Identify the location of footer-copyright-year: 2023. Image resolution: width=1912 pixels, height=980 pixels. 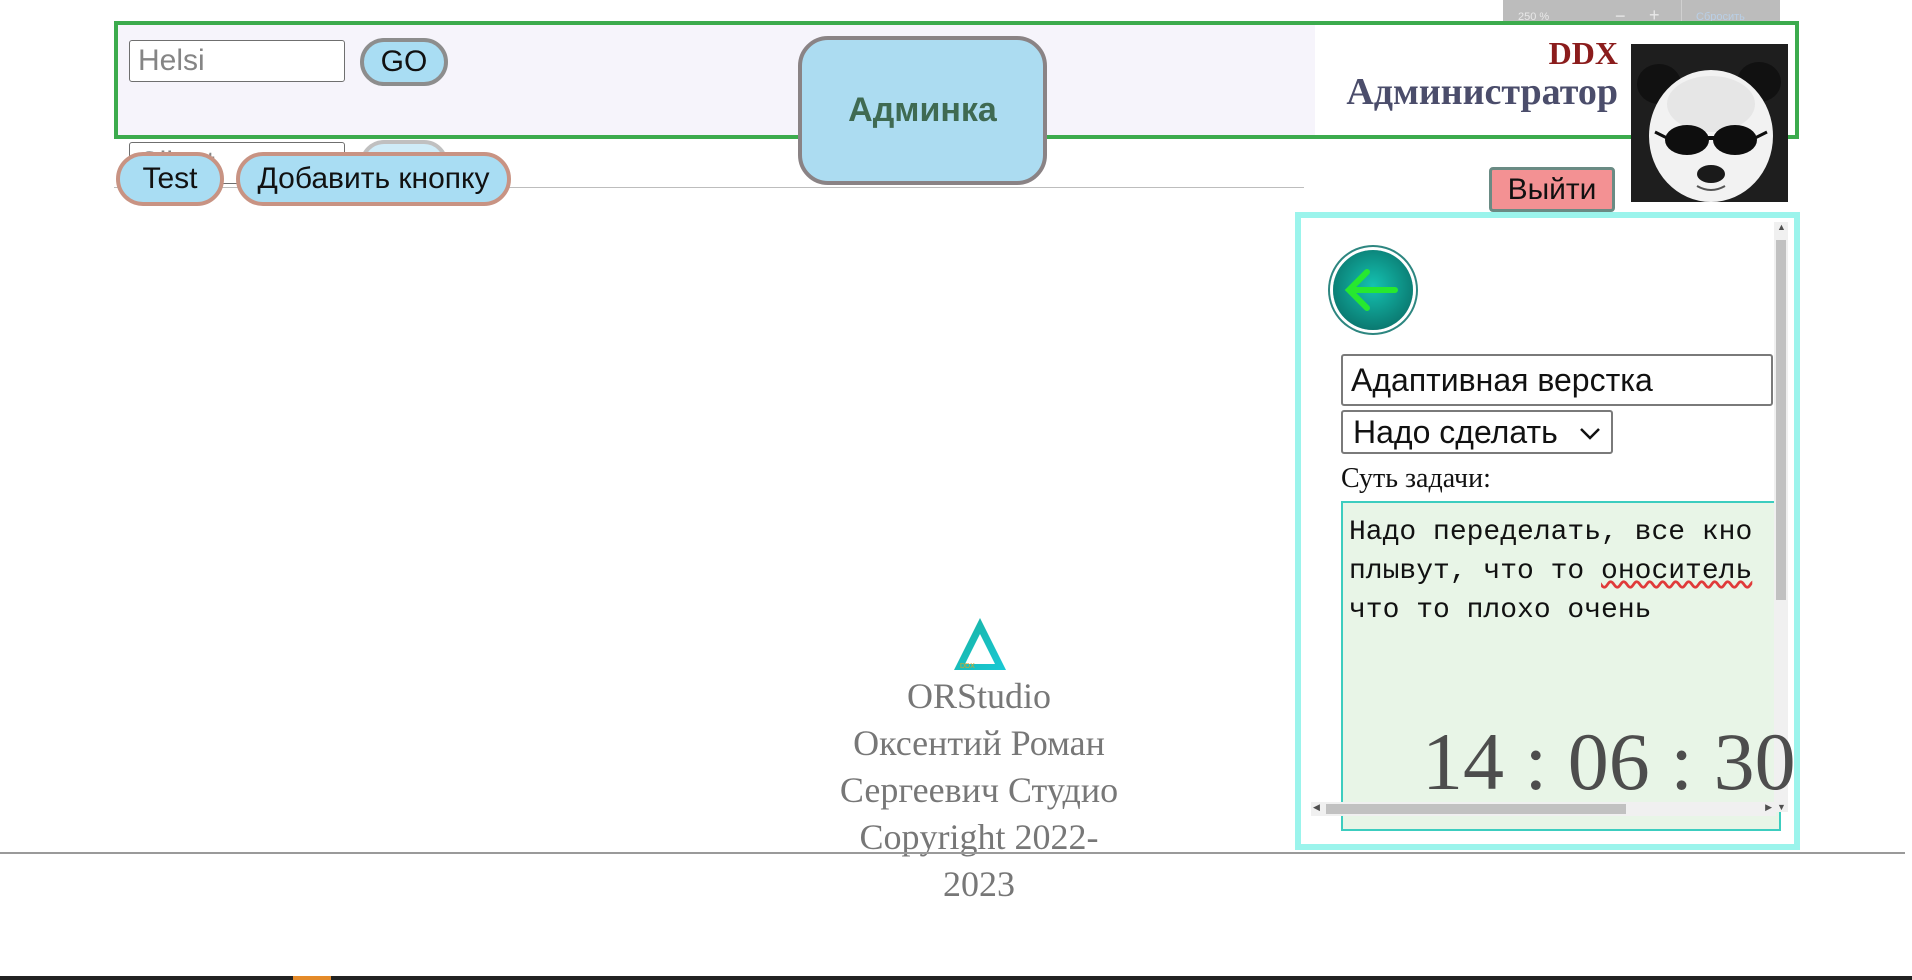
(979, 884).